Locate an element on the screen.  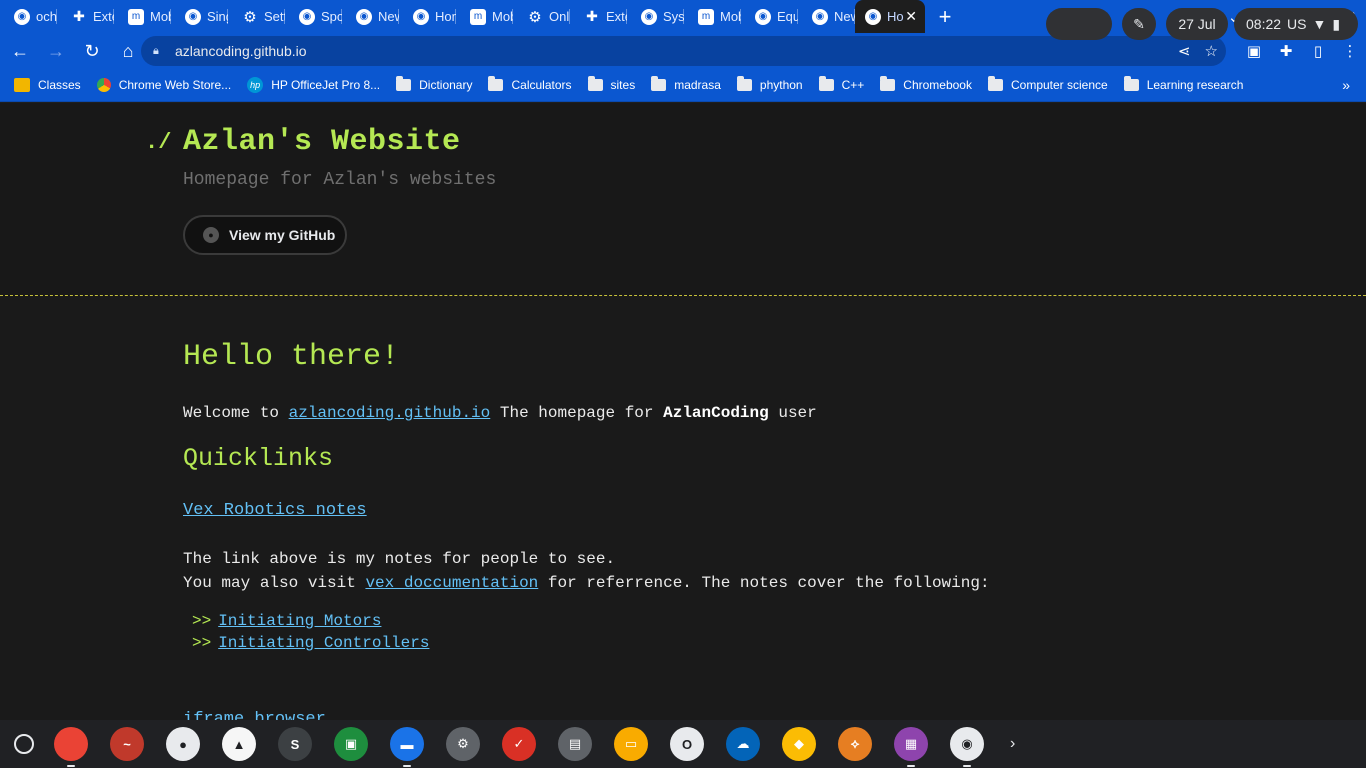
bookmark-item: Dictionary is located at coordinates (434, 84).